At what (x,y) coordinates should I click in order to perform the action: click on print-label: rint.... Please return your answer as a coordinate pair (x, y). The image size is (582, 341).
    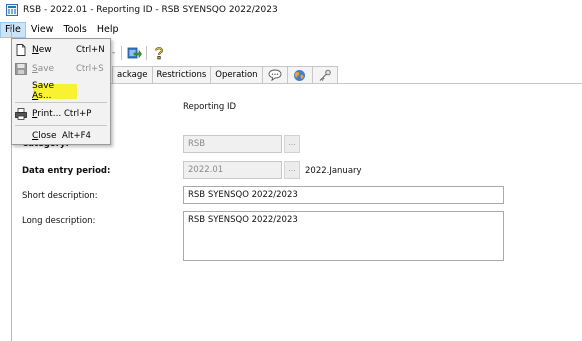
    Looking at the image, I should click on (49, 114).